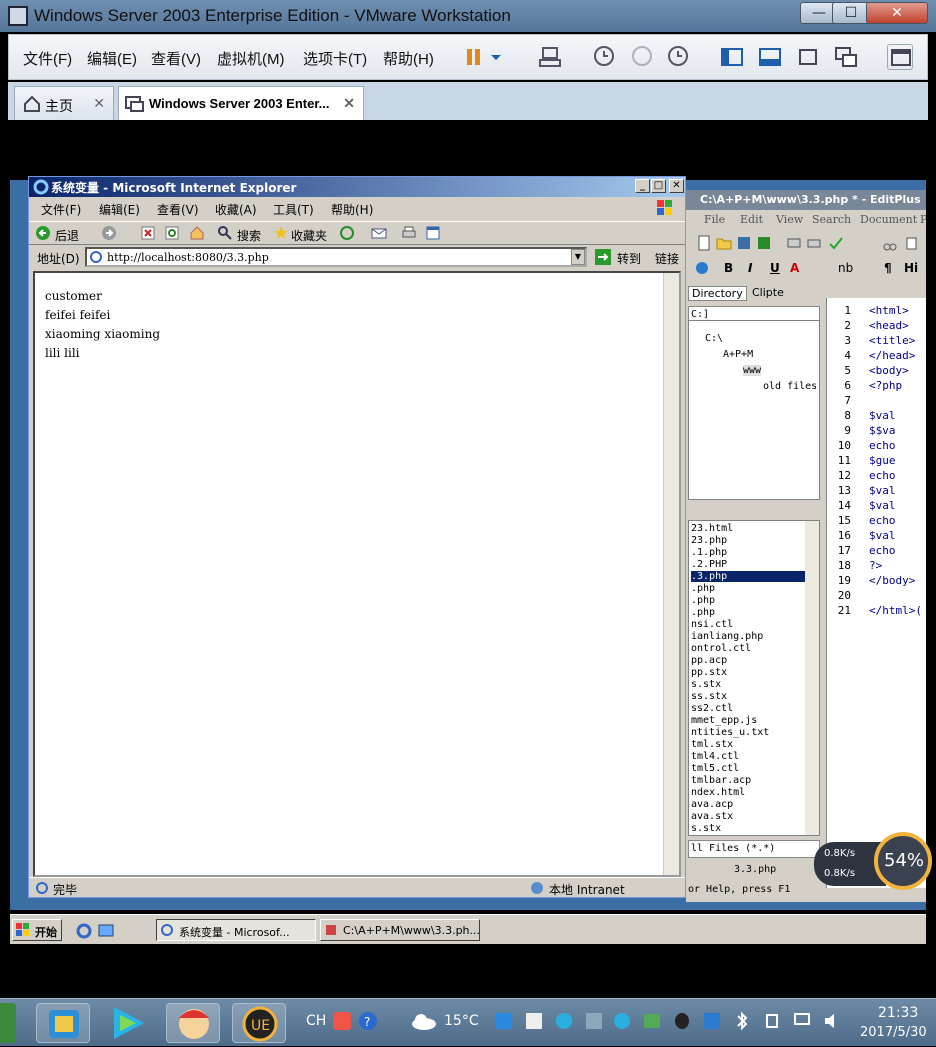  What do you see at coordinates (709, 672) in the screenshot?
I see `file-list-item: pp.stx` at bounding box center [709, 672].